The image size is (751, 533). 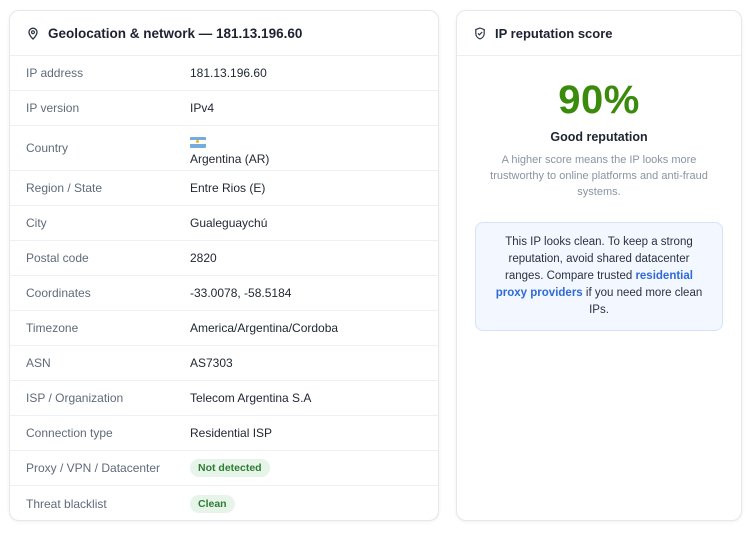 I want to click on row-value: Gualeguaychú, so click(x=229, y=223).